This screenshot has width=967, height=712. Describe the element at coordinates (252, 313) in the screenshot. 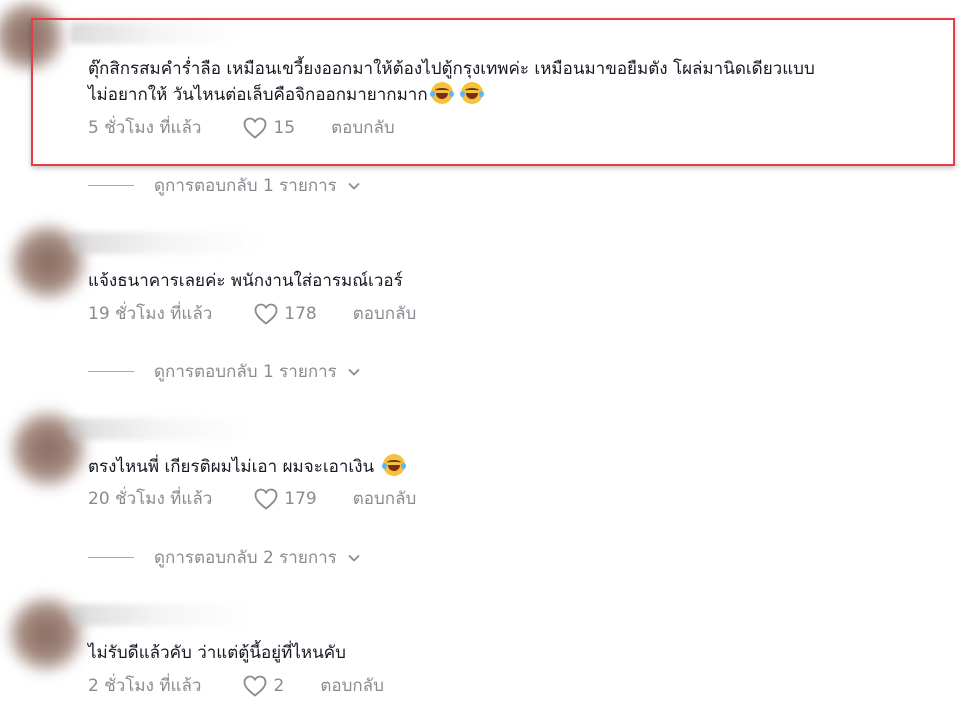

I see `comment-meta: 19 ชั่วโมง ที่แล้ว 178 ตอบกลับ` at that location.